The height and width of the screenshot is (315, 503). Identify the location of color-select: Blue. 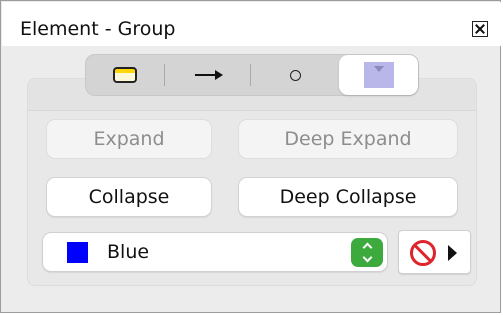
(215, 252).